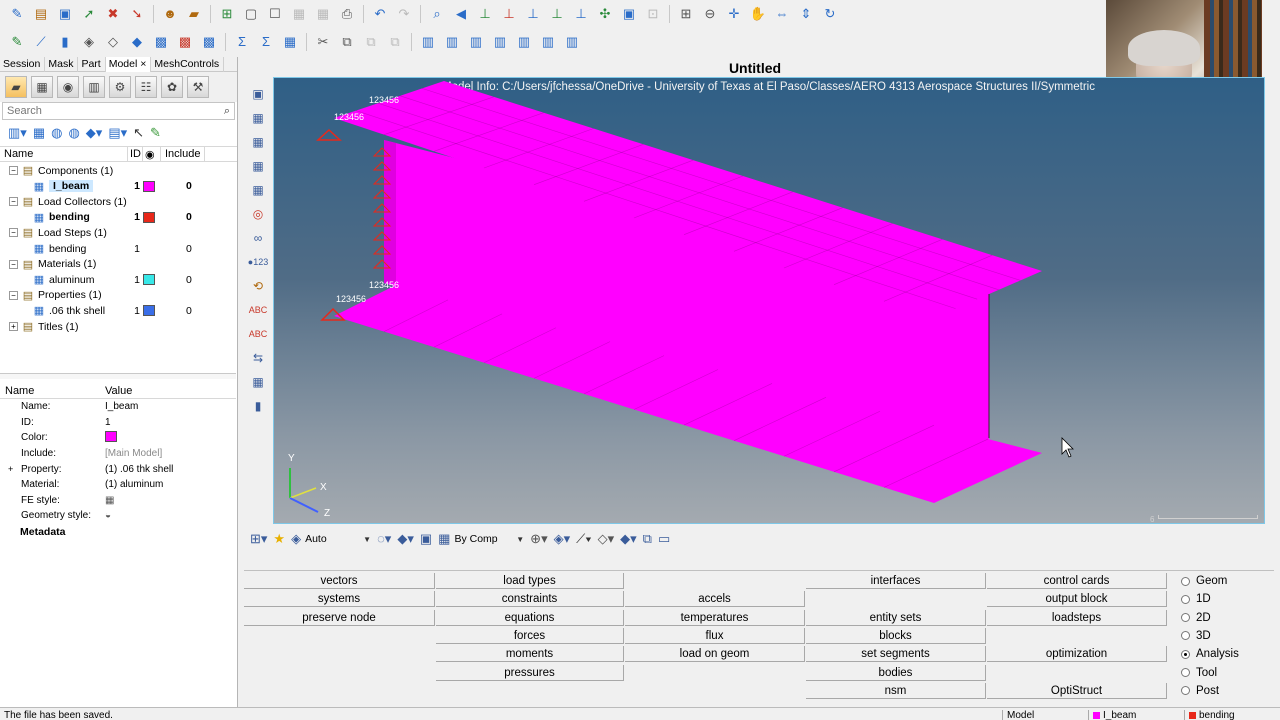 The height and width of the screenshot is (720, 1280). Describe the element at coordinates (323, 42) in the screenshot. I see `cut-icon: ✂` at that location.